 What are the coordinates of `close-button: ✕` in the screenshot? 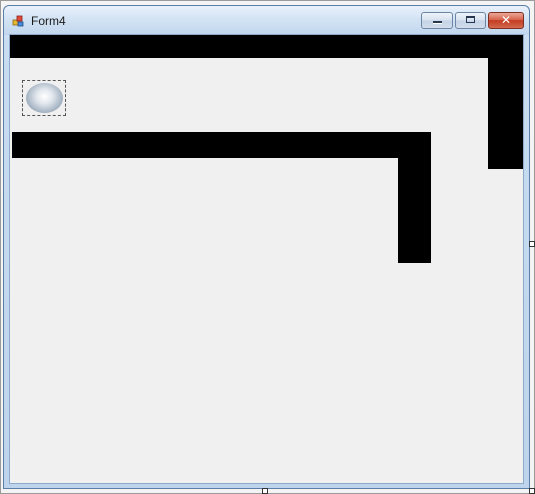 It's located at (506, 20).